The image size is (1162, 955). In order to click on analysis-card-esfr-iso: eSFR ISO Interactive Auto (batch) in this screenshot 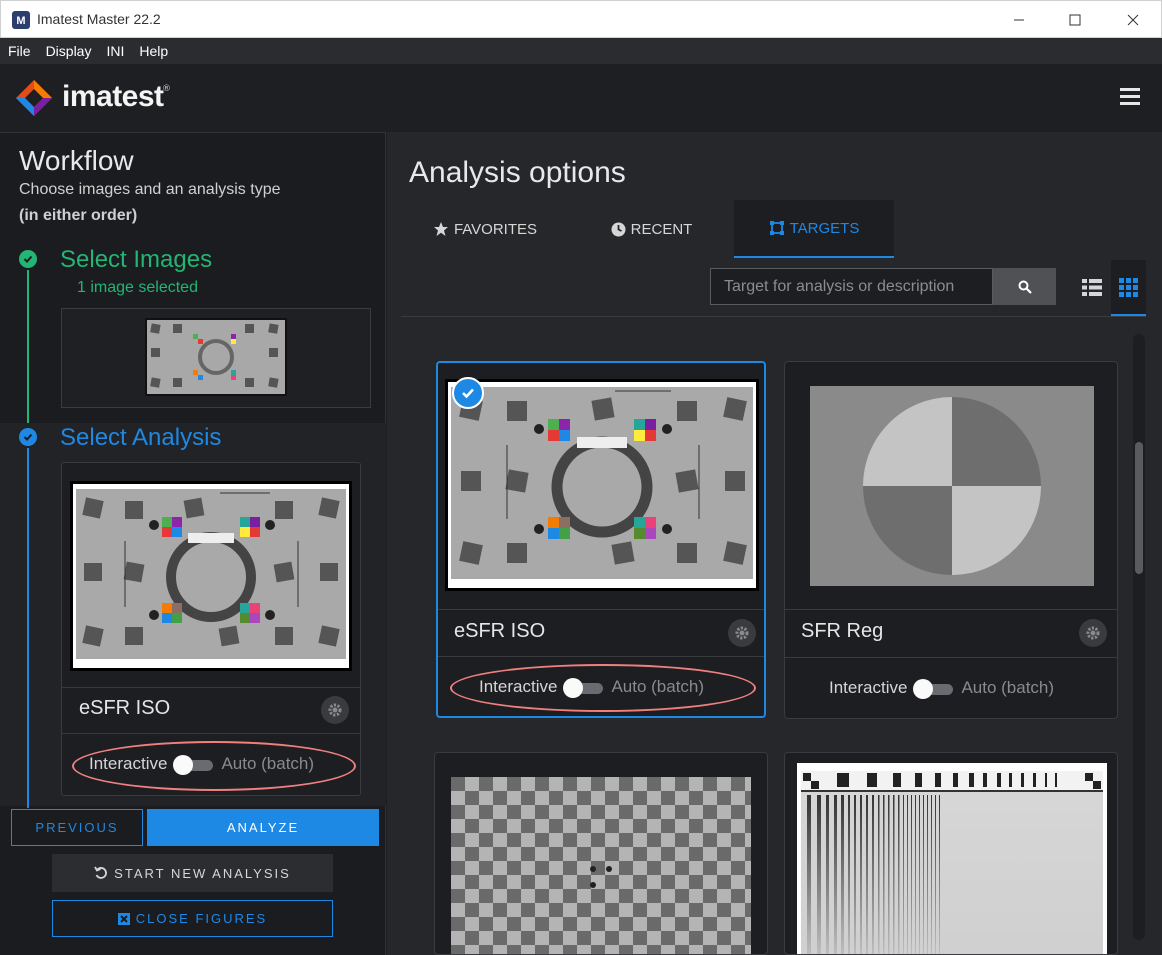, I will do `click(601, 539)`.